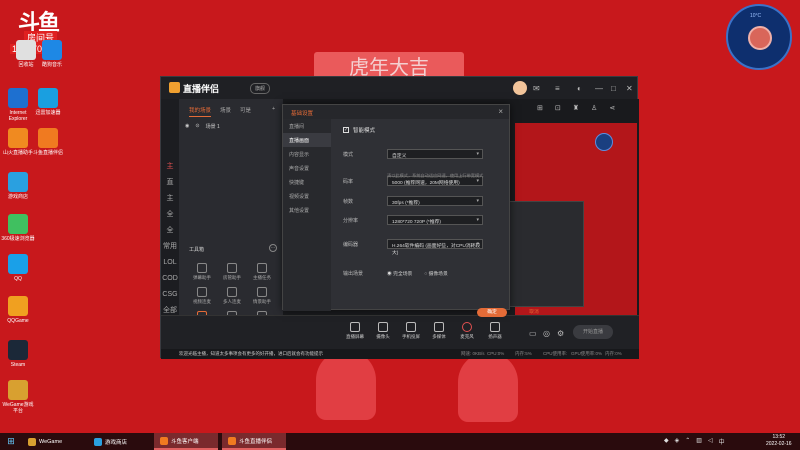 The height and width of the screenshot is (450, 800). I want to click on broadcast-source-button: 多媒体, so click(439, 331).